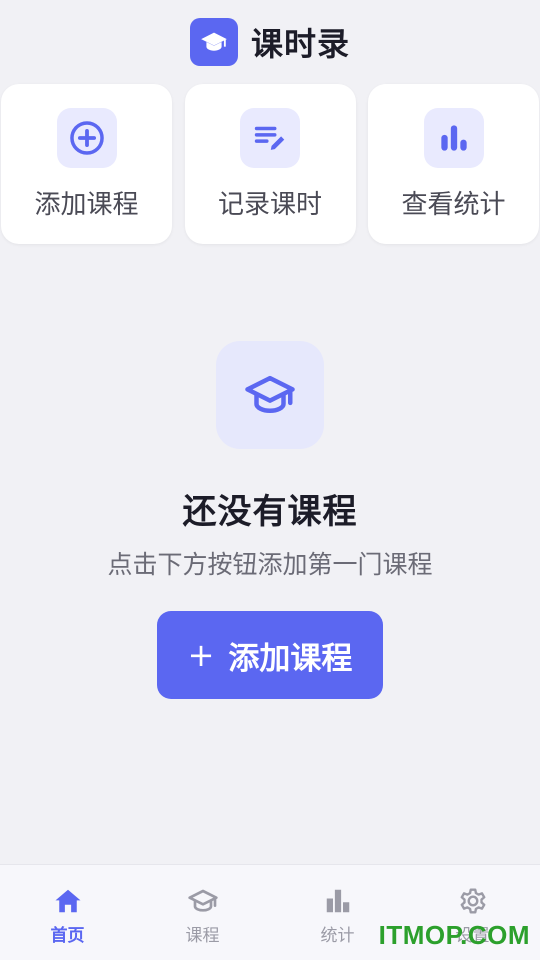 Image resolution: width=540 pixels, height=960 pixels. What do you see at coordinates (473, 901) in the screenshot?
I see `gear-icon` at bounding box center [473, 901].